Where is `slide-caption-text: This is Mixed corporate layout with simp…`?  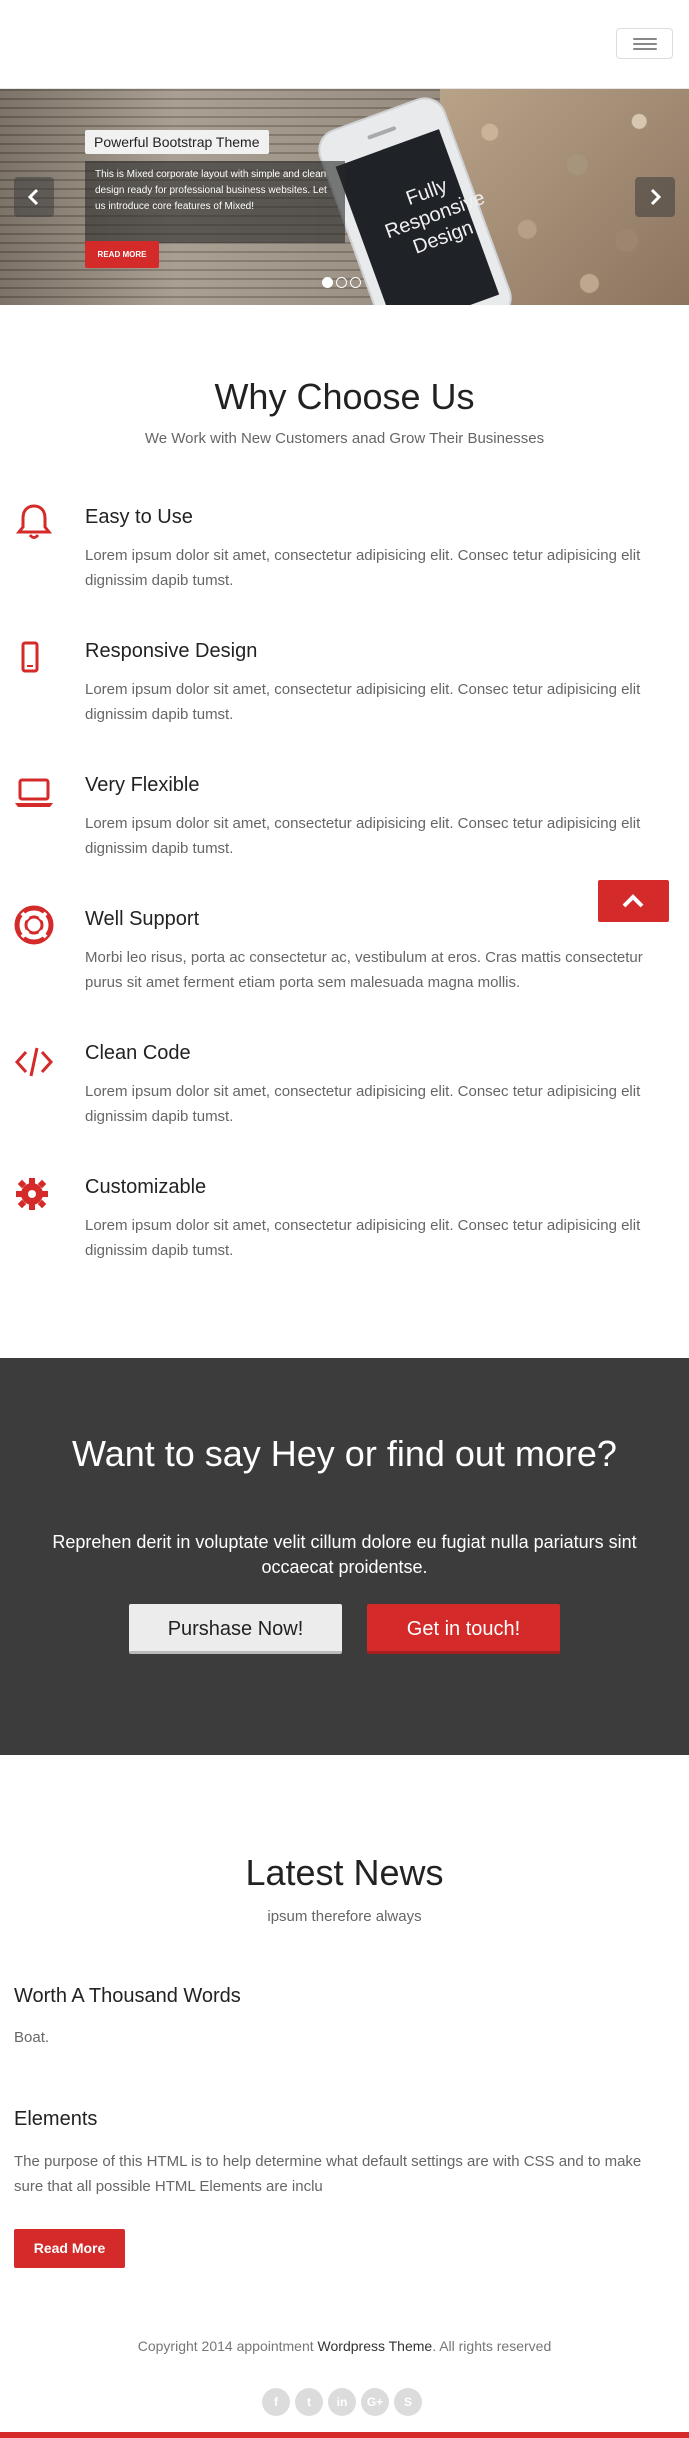 slide-caption-text: This is Mixed corporate layout with simp… is located at coordinates (211, 190).